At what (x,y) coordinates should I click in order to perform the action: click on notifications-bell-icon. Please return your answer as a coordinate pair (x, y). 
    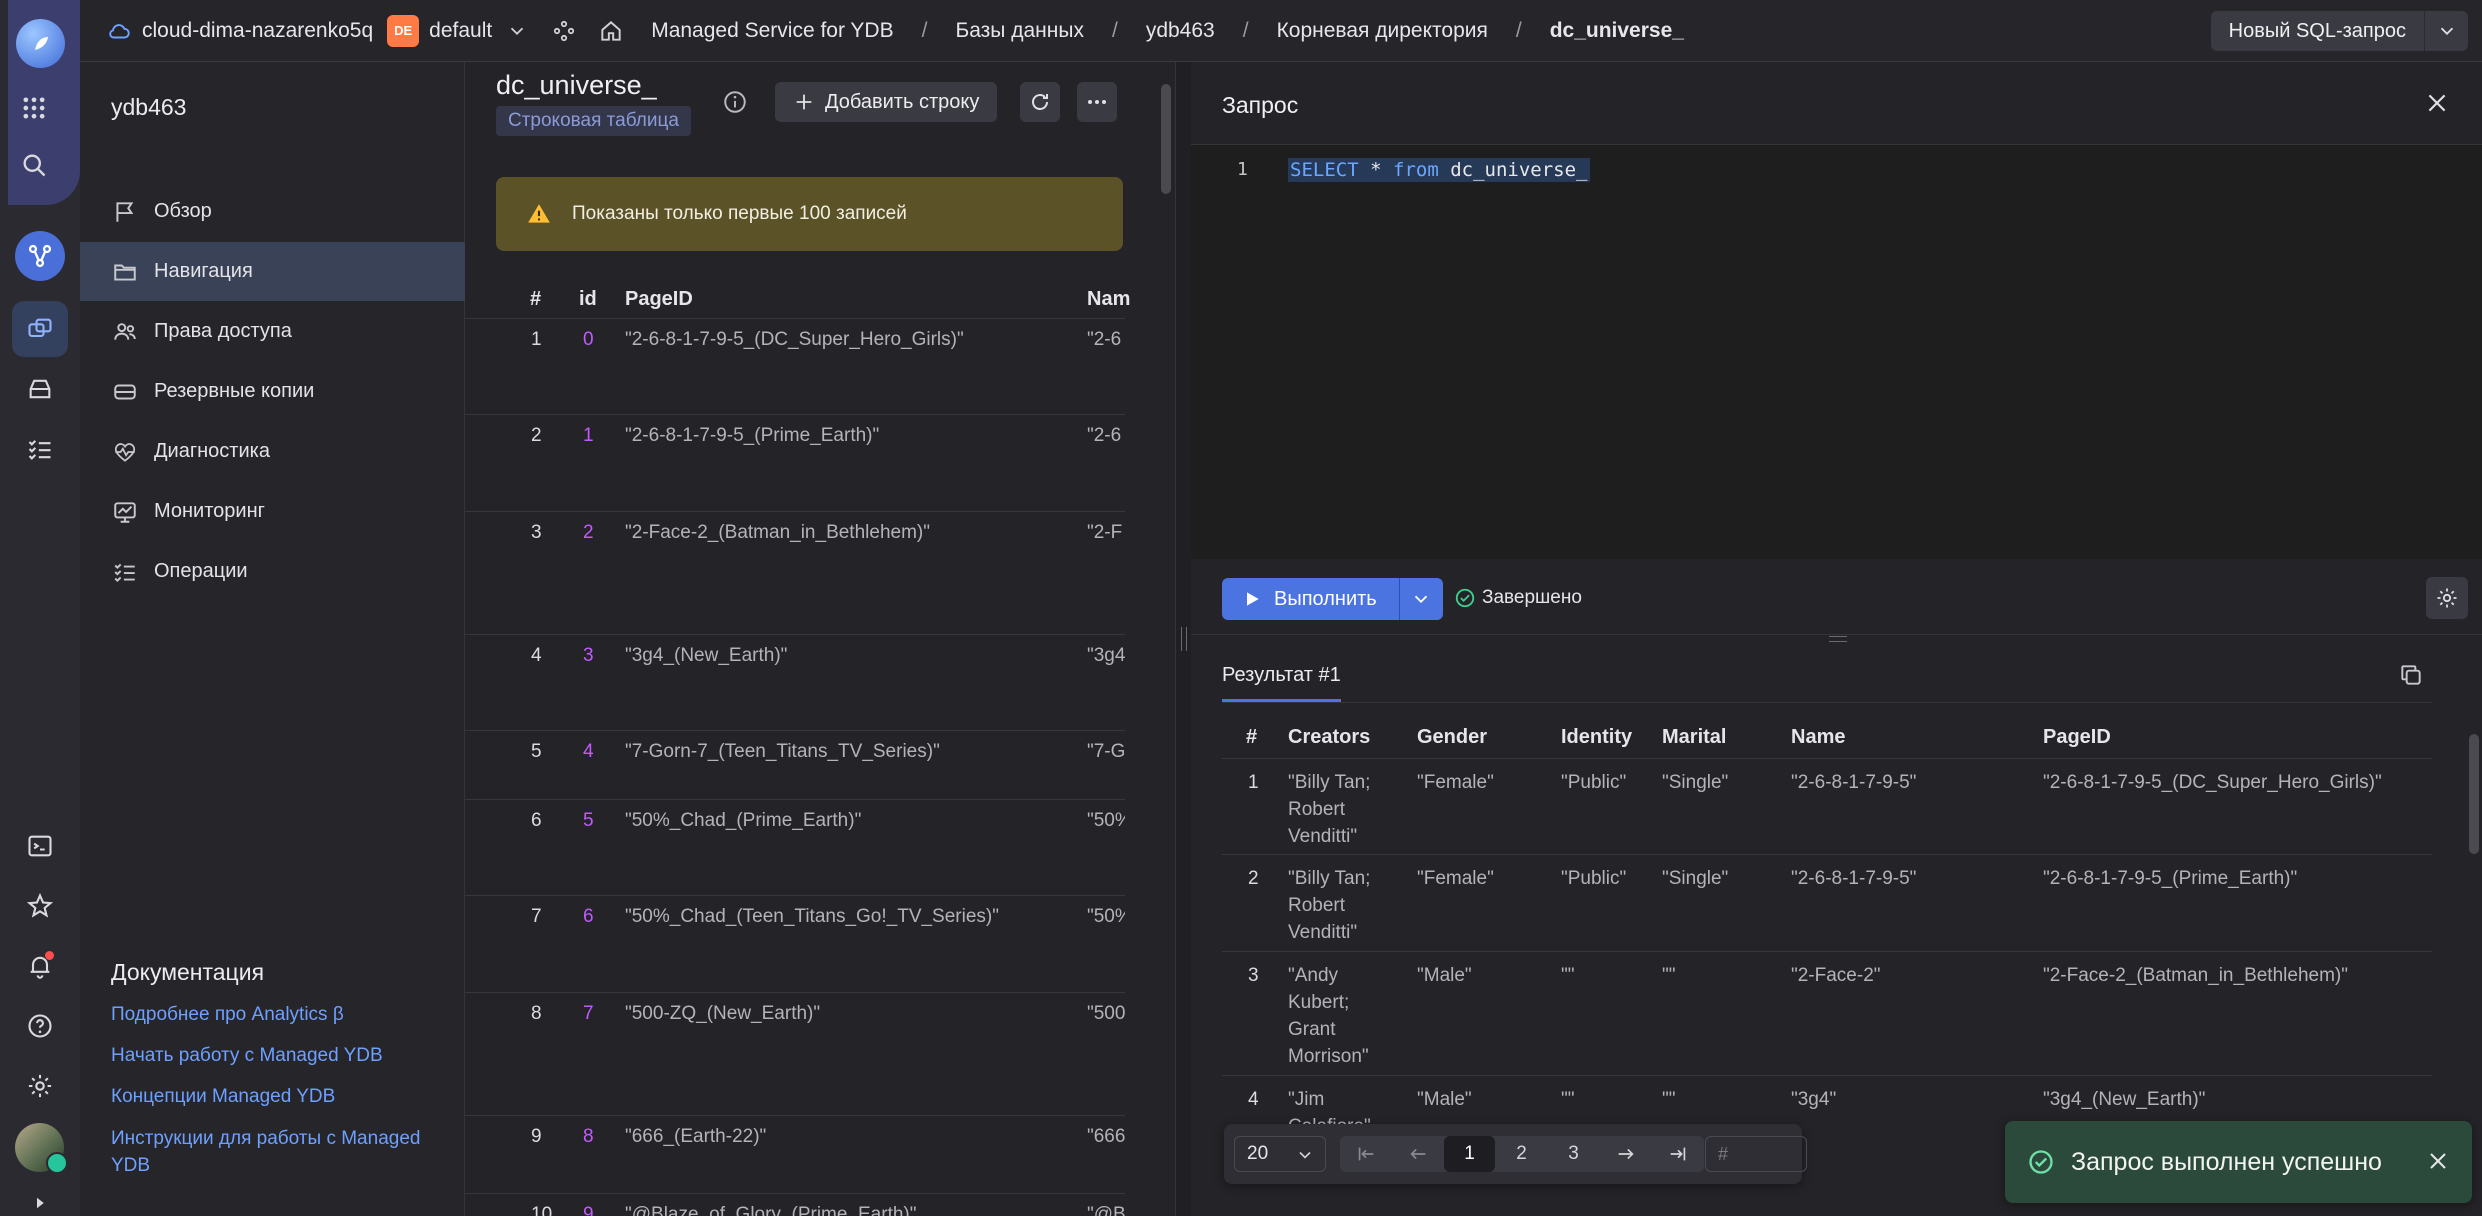
    Looking at the image, I should click on (40, 966).